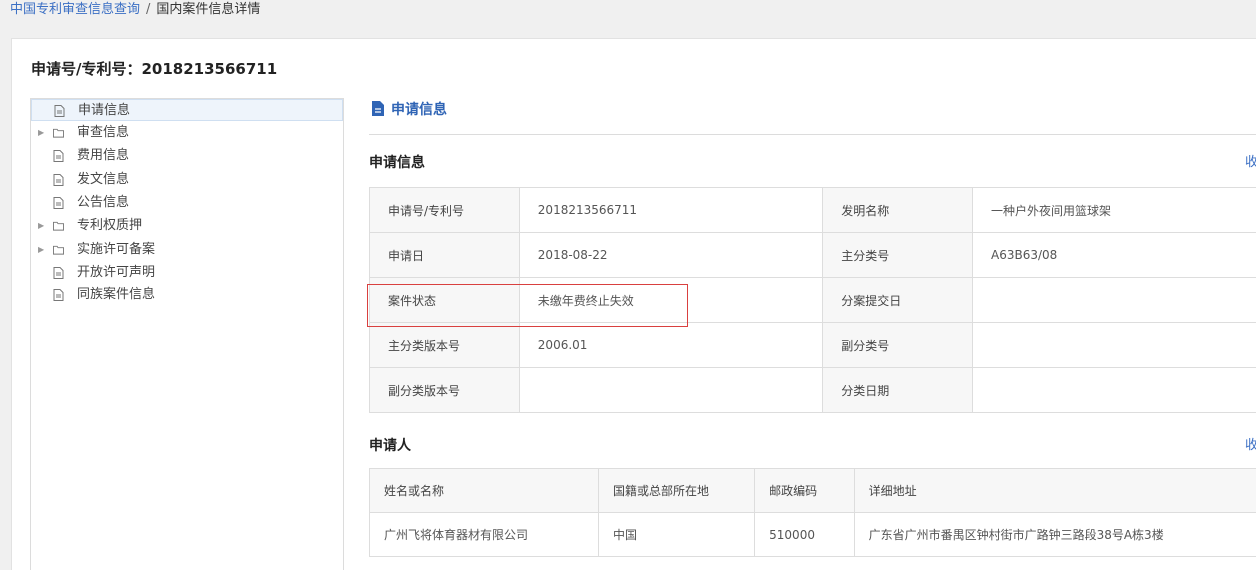 The width and height of the screenshot is (1256, 570). I want to click on field-label: 主分类号, so click(897, 255).